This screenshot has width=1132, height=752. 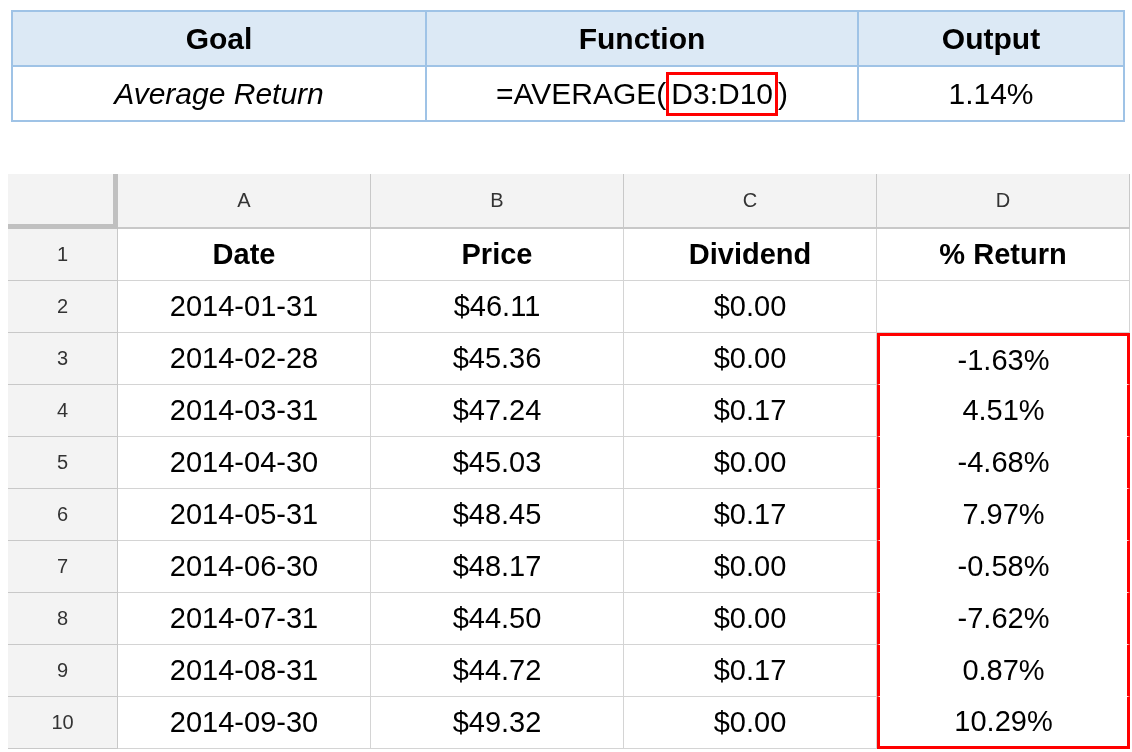 What do you see at coordinates (63, 359) in the screenshot?
I see `row-number: 3` at bounding box center [63, 359].